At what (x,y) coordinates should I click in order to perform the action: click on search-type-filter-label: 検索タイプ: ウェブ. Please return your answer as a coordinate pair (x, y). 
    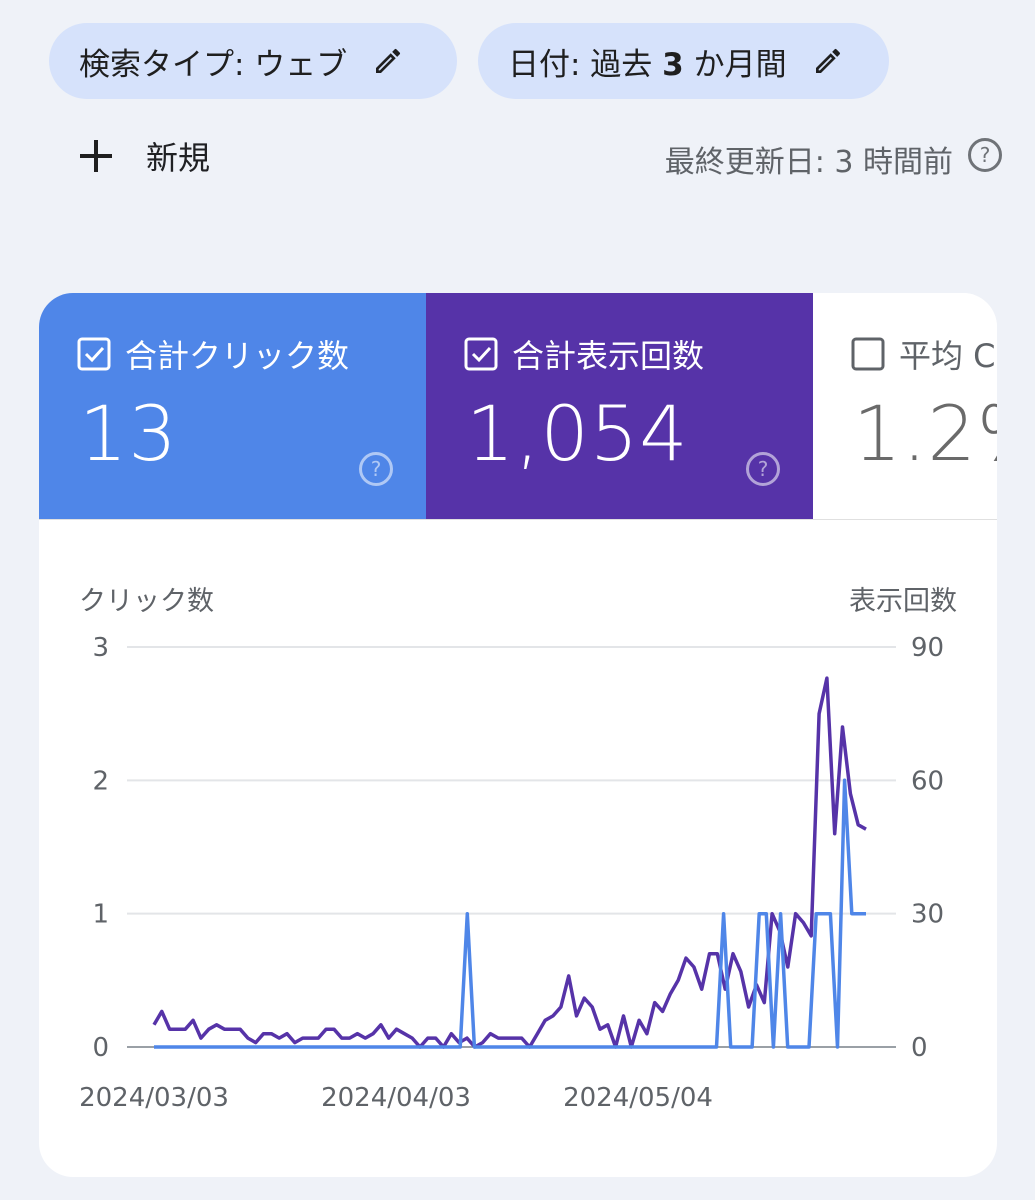
    Looking at the image, I should click on (213, 64).